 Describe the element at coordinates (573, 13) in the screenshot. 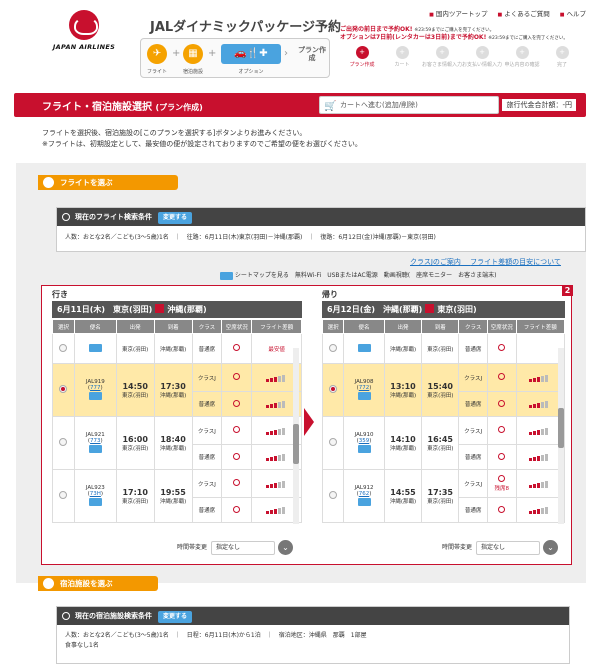

I see `top-link-help: ヘルプ` at that location.